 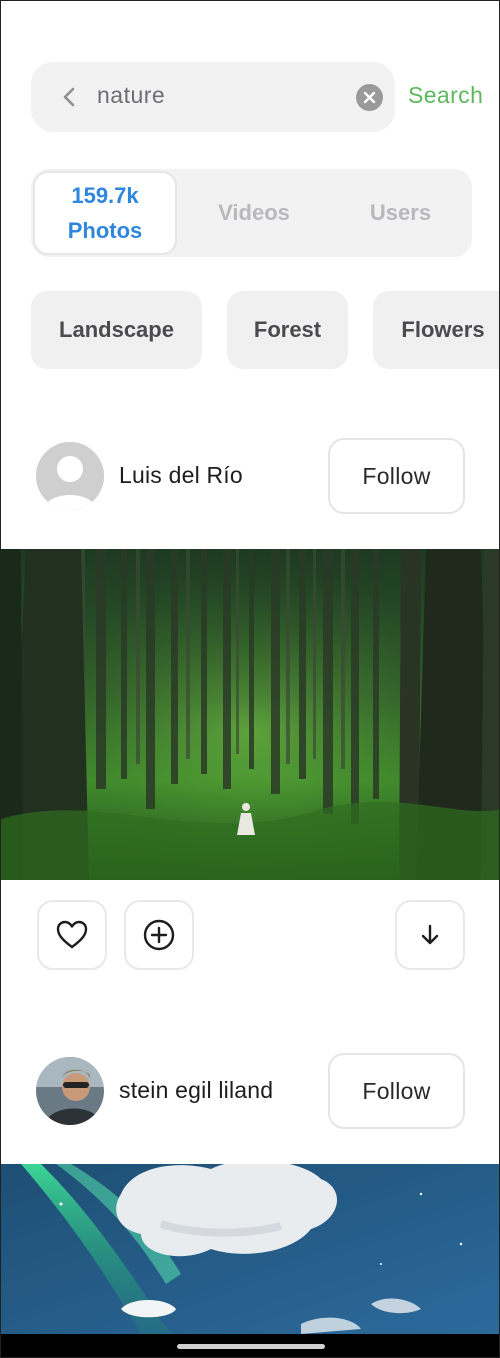 I want to click on photo-actions, so click(x=250, y=935).